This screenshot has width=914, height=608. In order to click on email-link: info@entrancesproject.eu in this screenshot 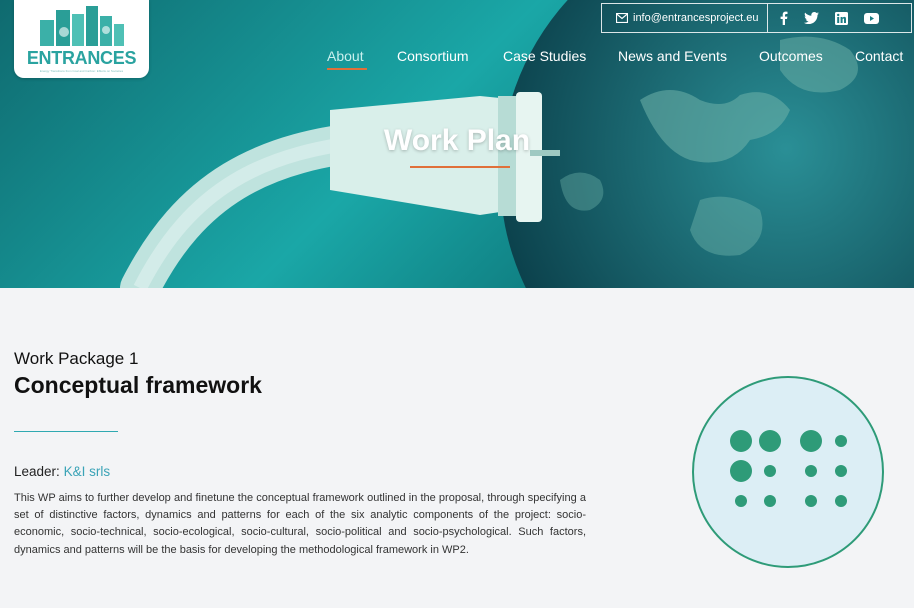, I will do `click(685, 18)`.